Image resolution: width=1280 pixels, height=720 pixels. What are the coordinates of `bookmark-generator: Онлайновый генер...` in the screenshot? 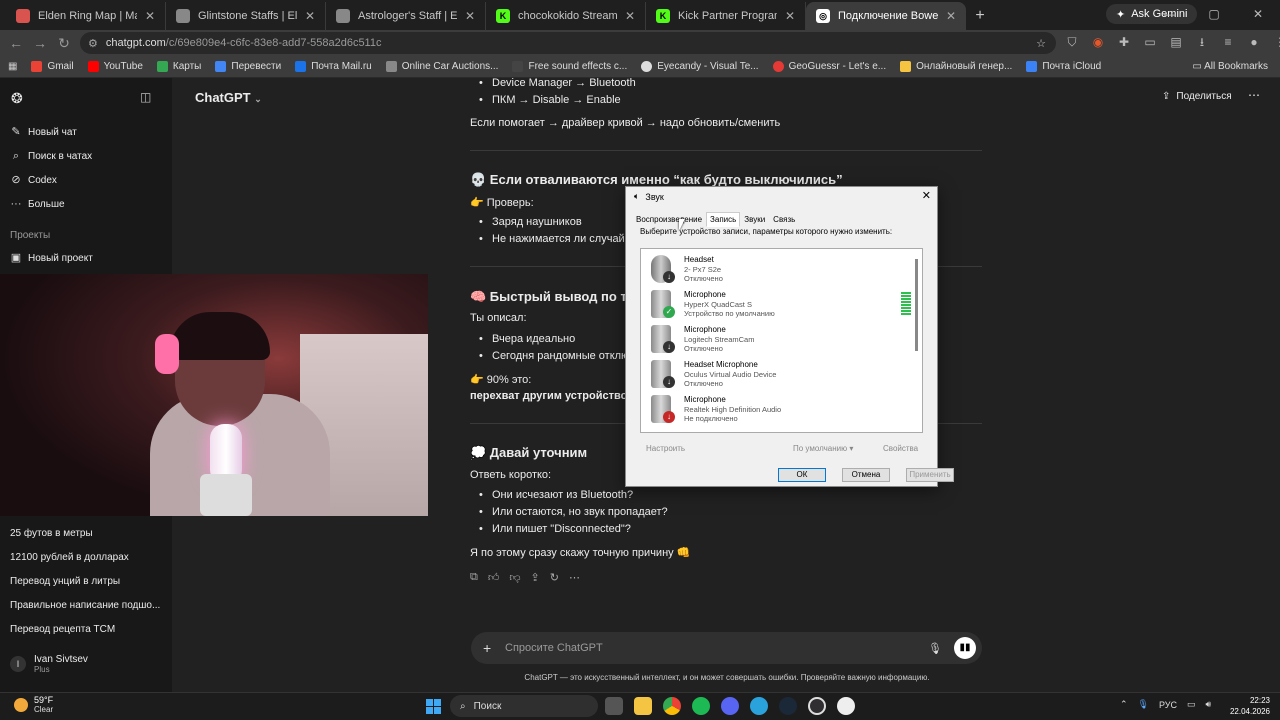 It's located at (956, 66).